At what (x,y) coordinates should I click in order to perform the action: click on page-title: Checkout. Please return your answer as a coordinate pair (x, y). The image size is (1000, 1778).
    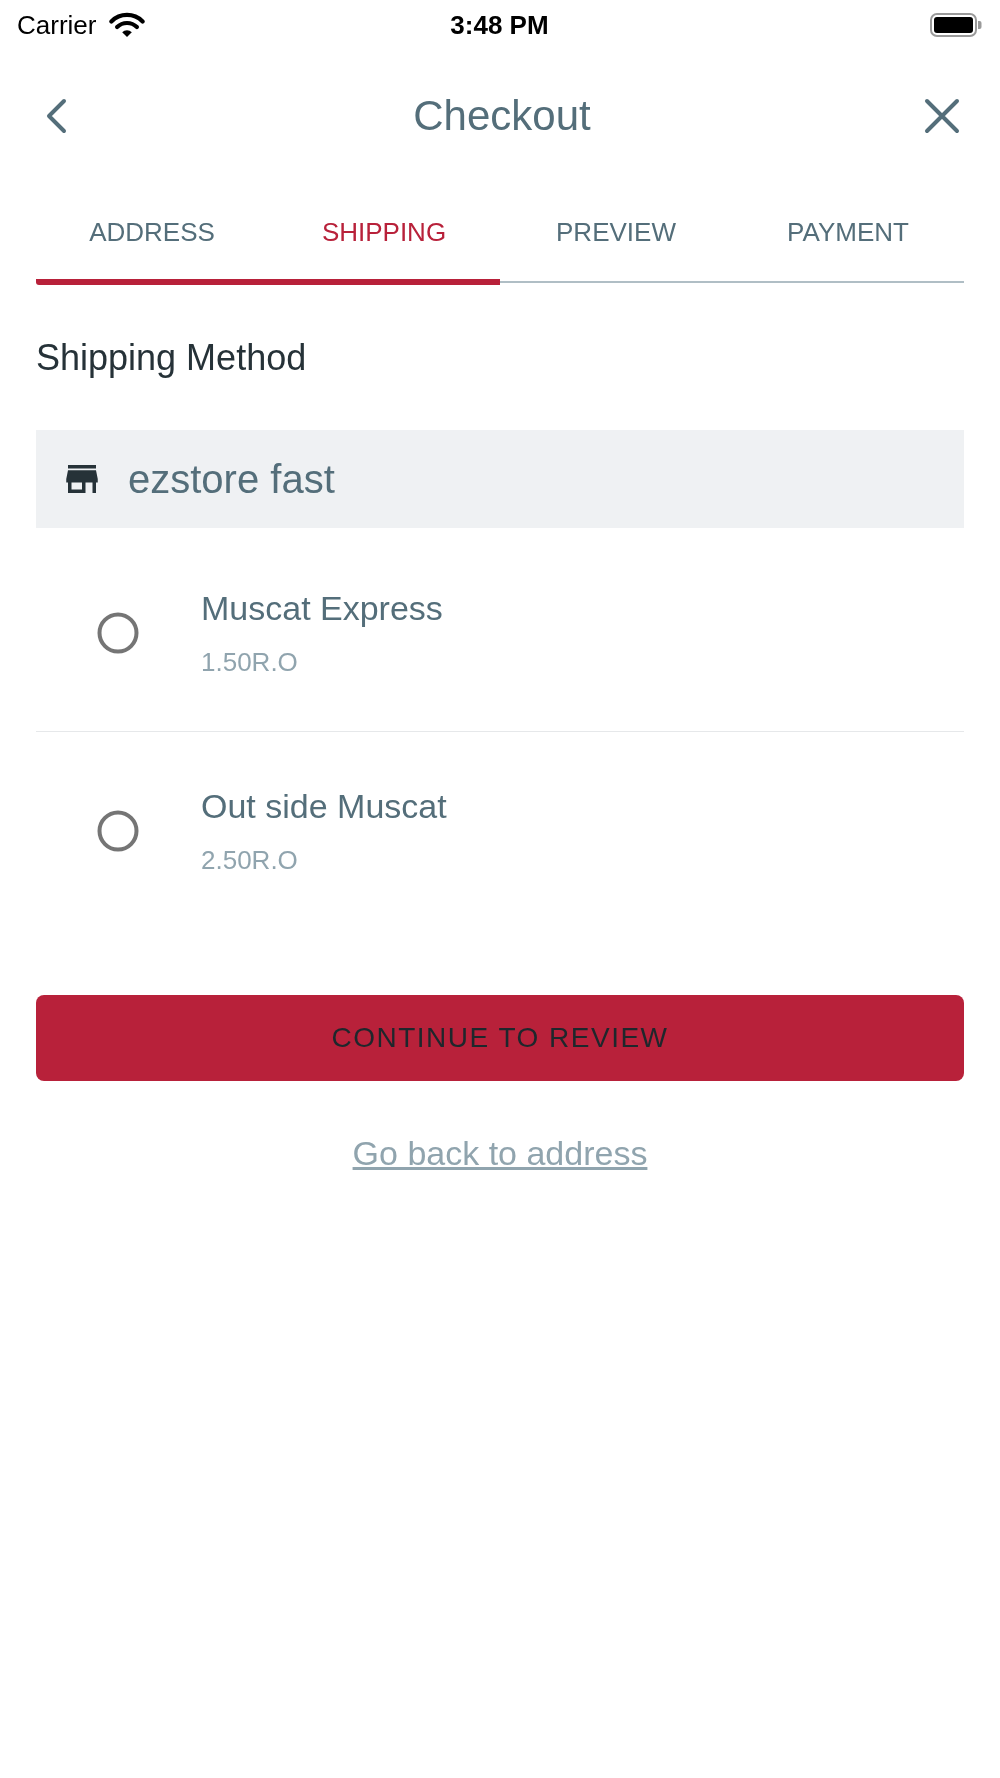
    Looking at the image, I should click on (502, 116).